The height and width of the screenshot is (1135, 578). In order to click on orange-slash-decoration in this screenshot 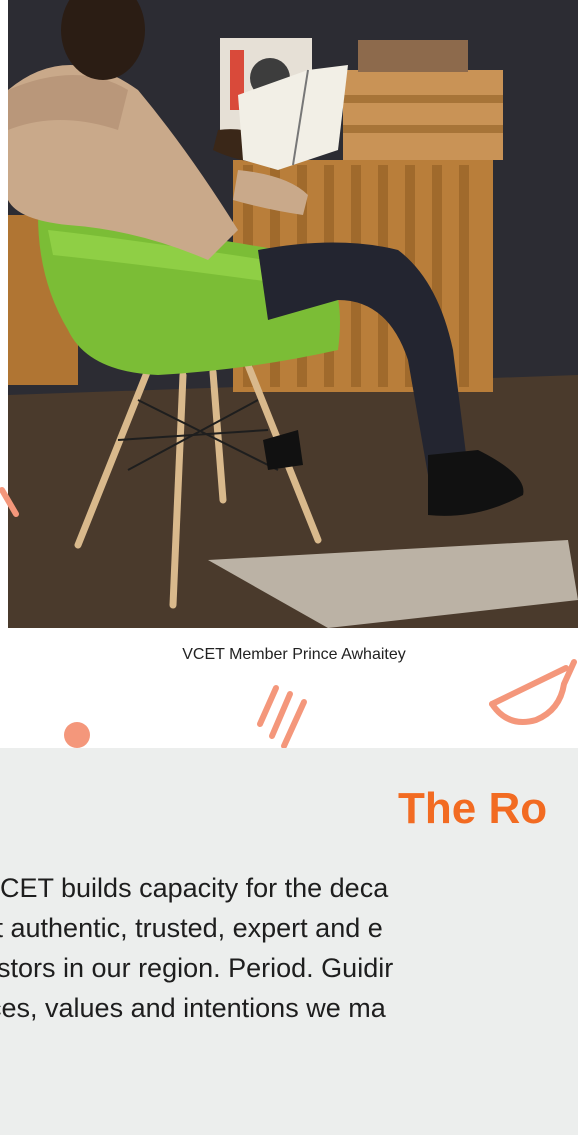, I will do `click(9, 502)`.